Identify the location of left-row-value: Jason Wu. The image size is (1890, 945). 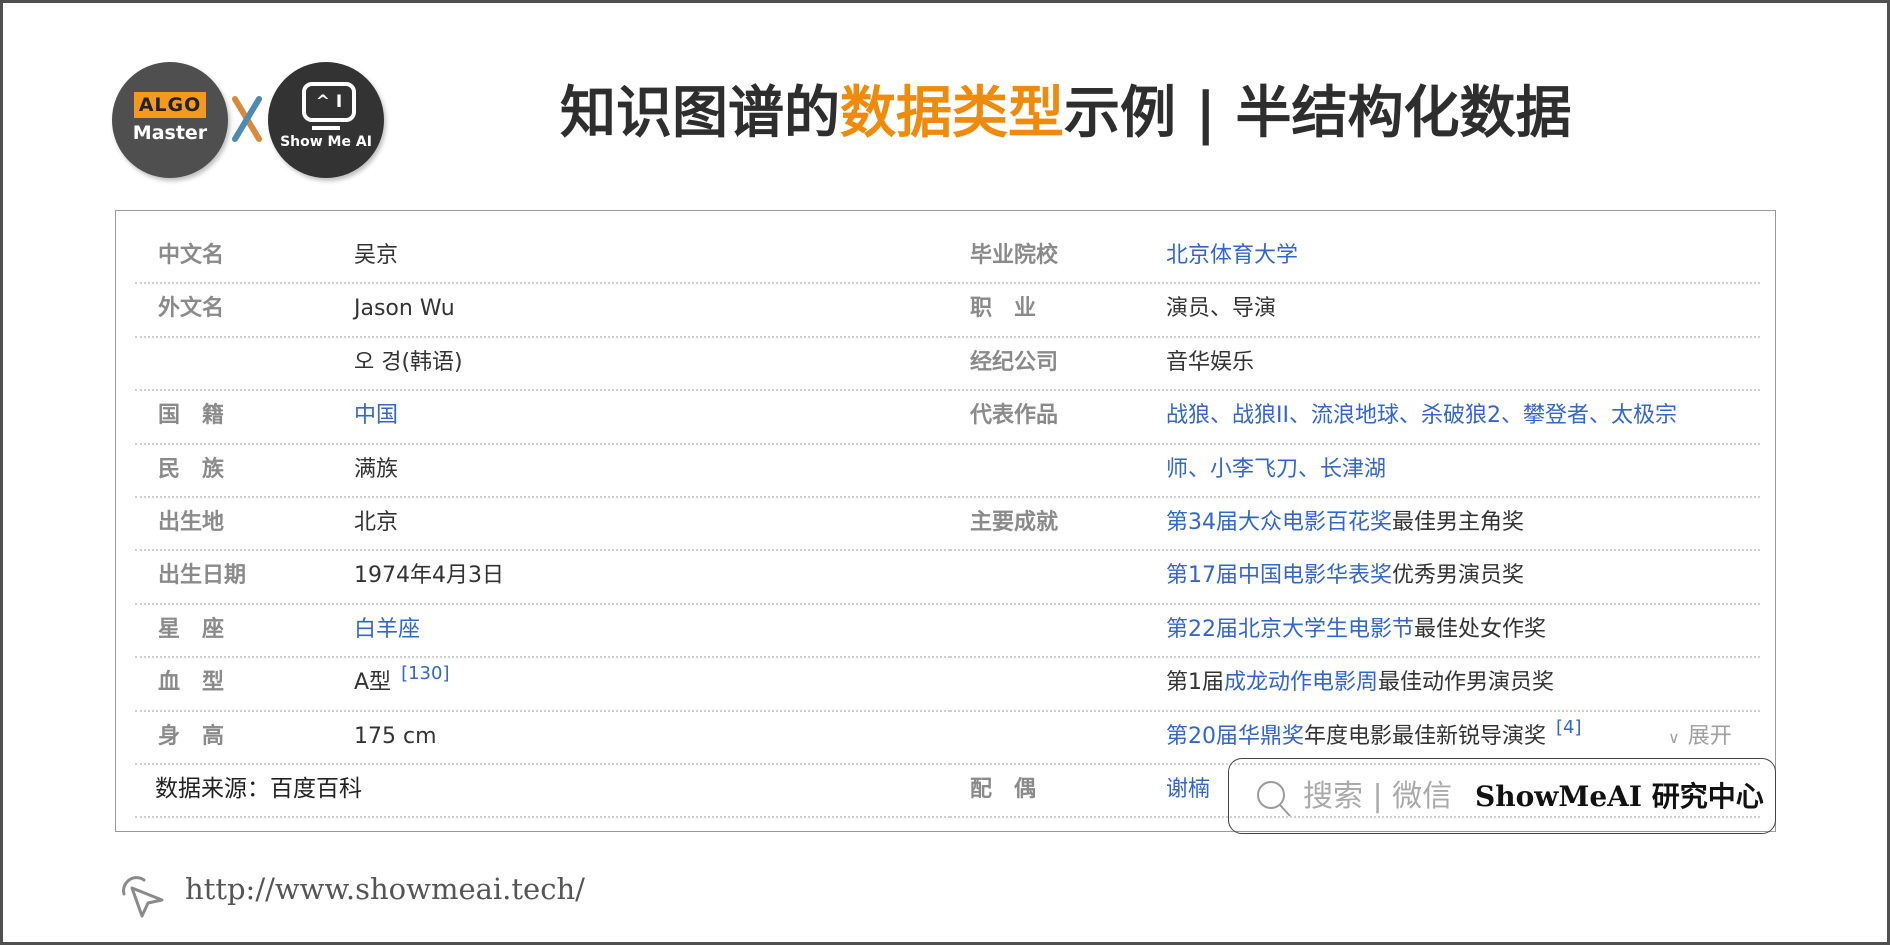
(404, 308).